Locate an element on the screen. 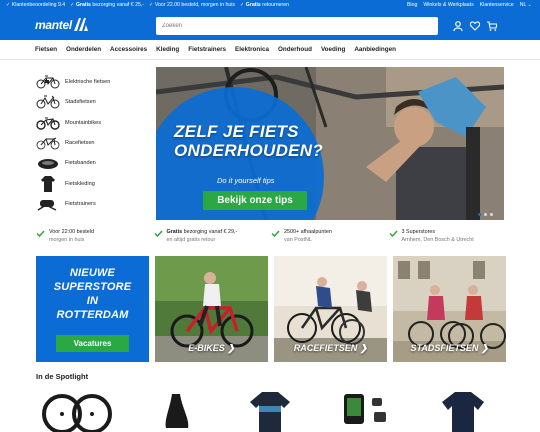 Image resolution: width=540 pixels, height=432 pixels. nav-item-voeding: Voeding is located at coordinates (333, 49).